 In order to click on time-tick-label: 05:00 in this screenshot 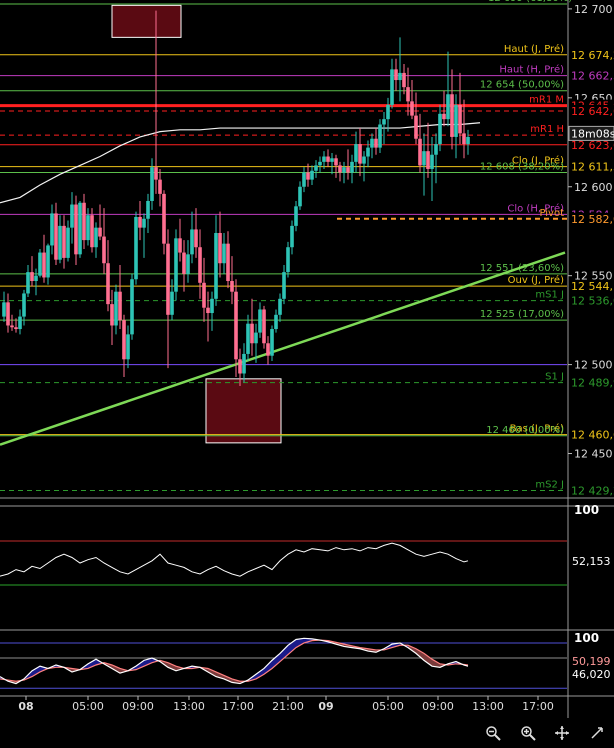, I will do `click(88, 706)`.